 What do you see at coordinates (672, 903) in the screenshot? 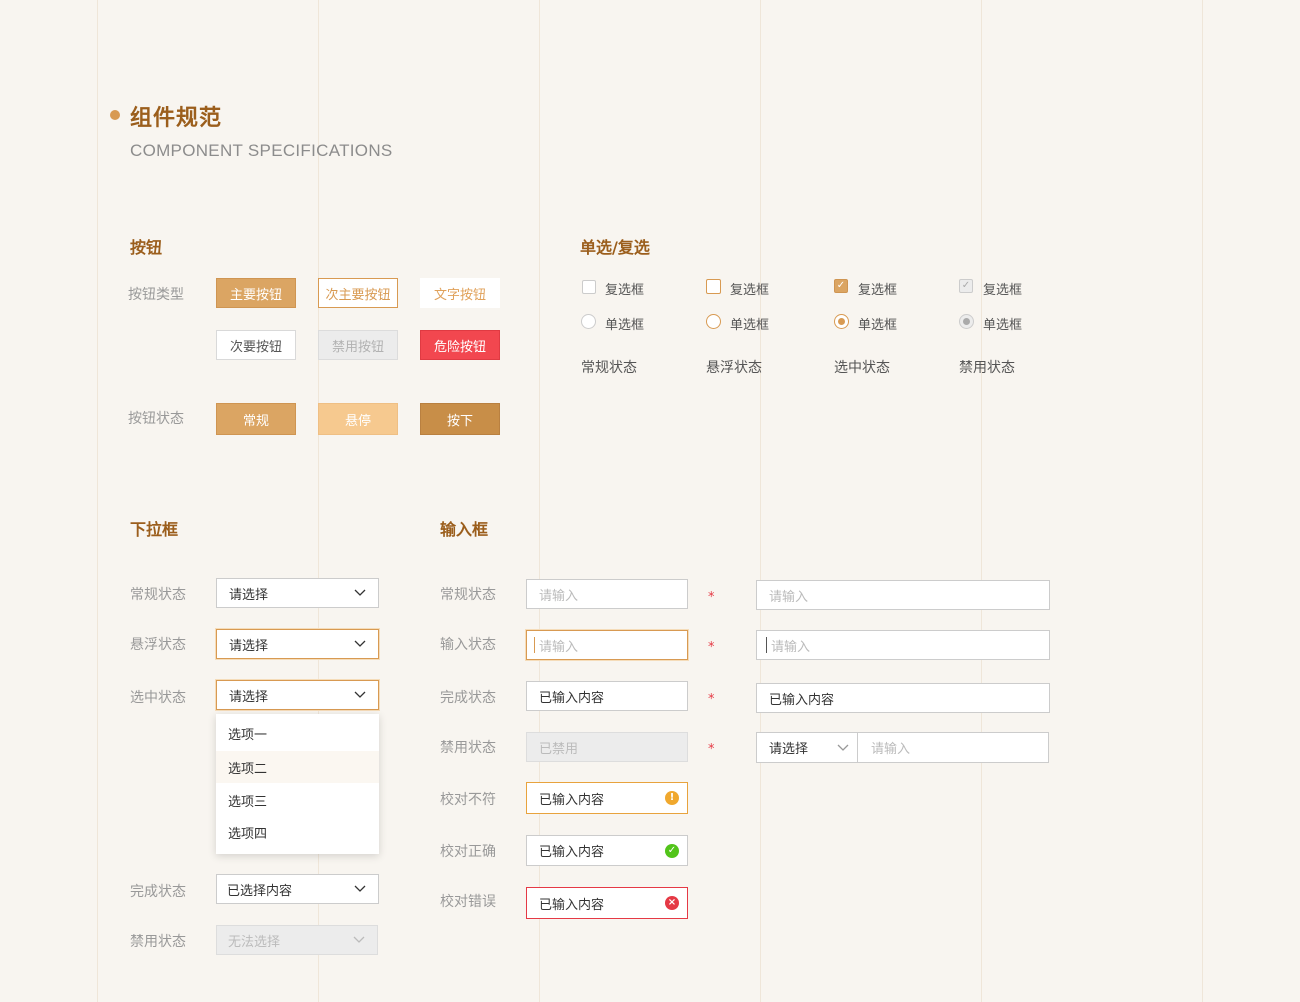
I see `error-icon: ×` at bounding box center [672, 903].